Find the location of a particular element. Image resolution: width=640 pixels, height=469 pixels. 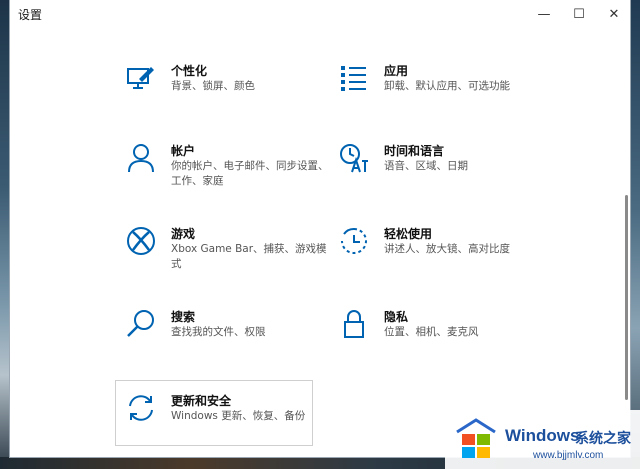

tile-description: 语音、区域、日期 is located at coordinates (426, 166).